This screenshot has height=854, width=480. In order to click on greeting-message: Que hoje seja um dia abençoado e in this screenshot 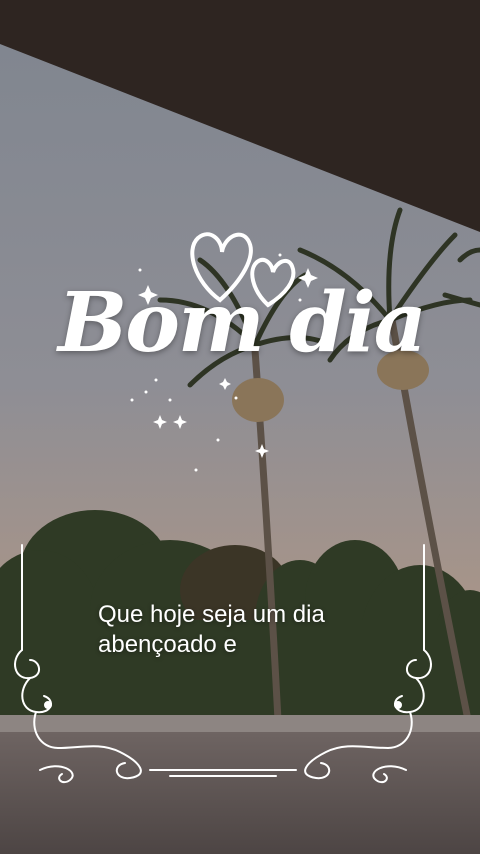, I will do `click(248, 630)`.